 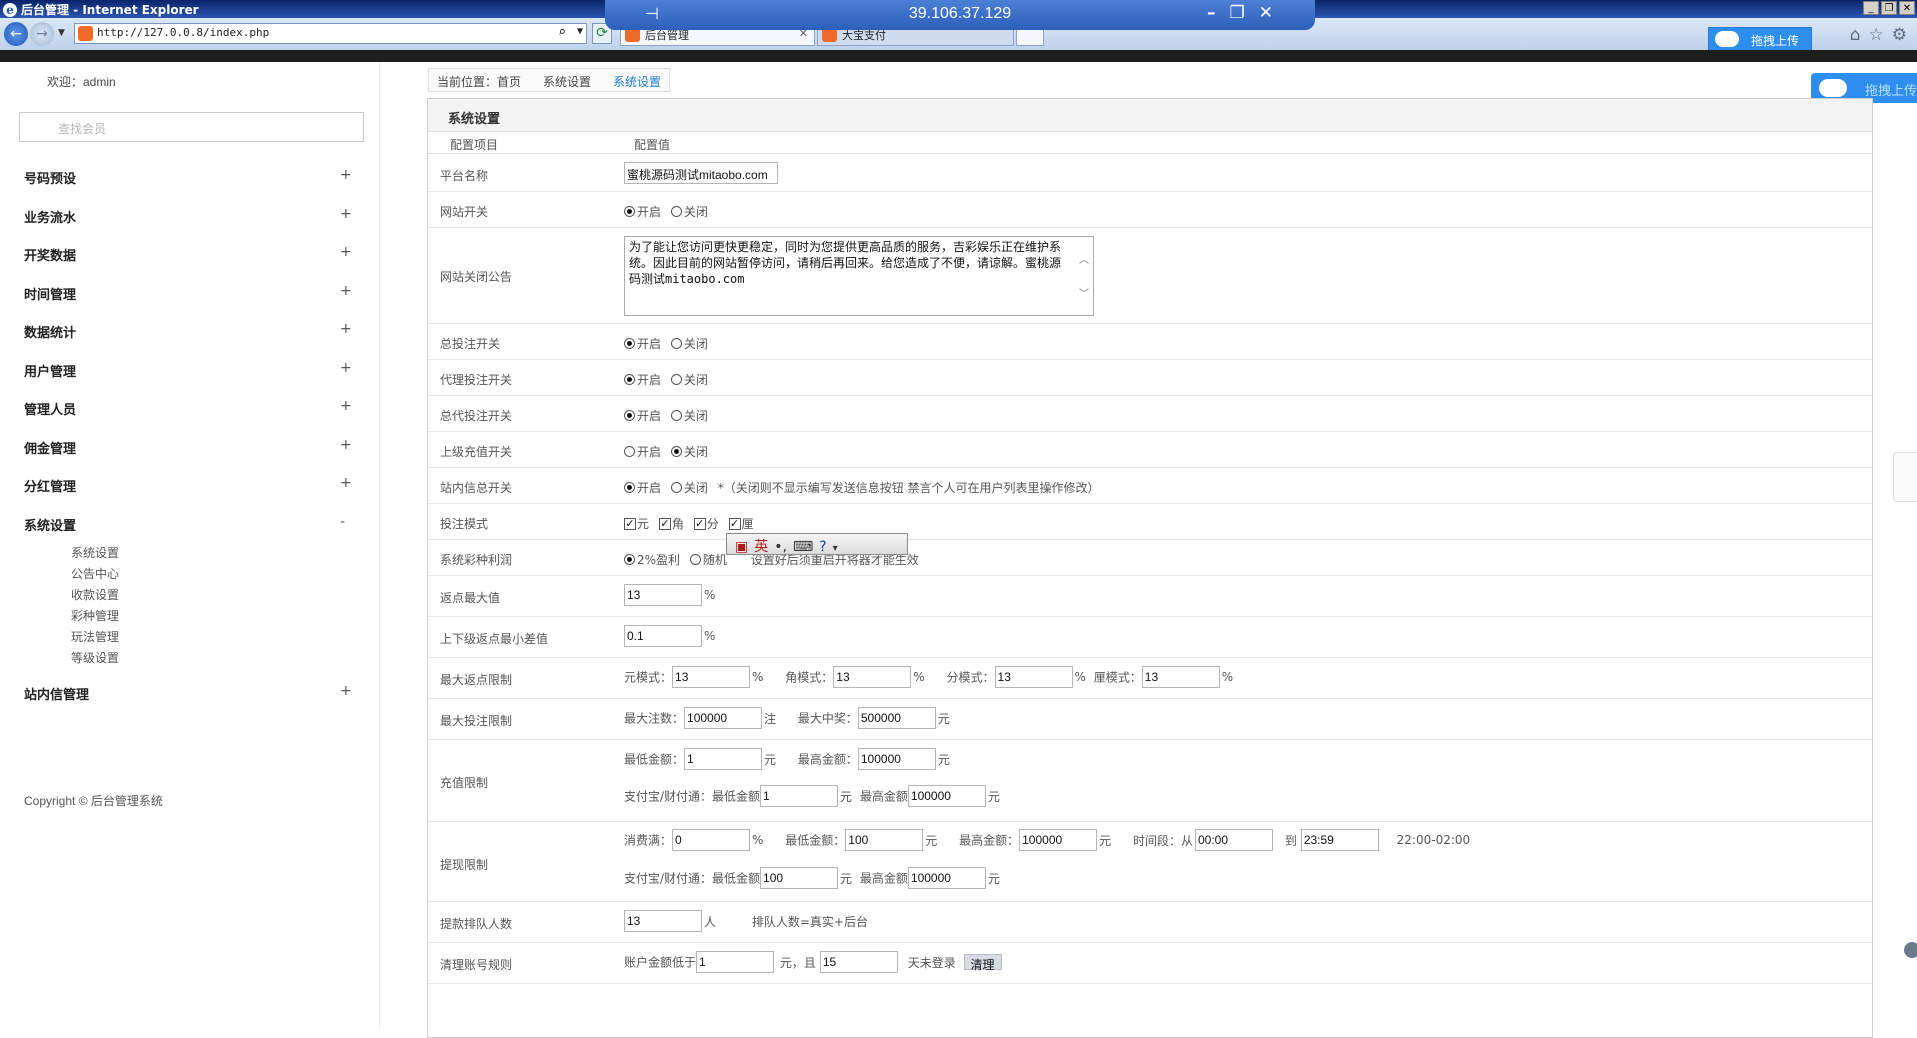 I want to click on address-dropdown-icon: ▼, so click(x=580, y=31).